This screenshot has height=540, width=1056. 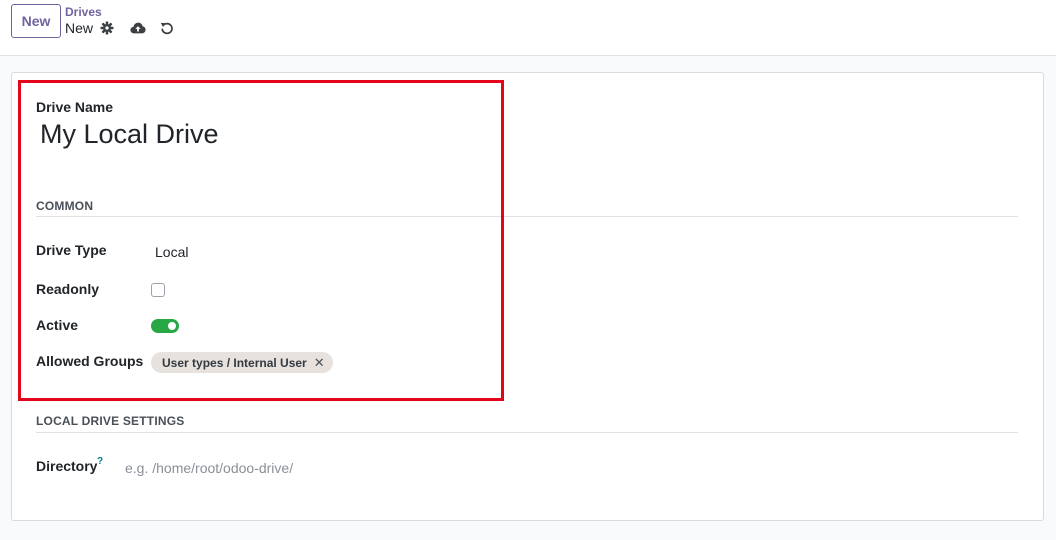 I want to click on directory-help-icon: ?, so click(x=100, y=461).